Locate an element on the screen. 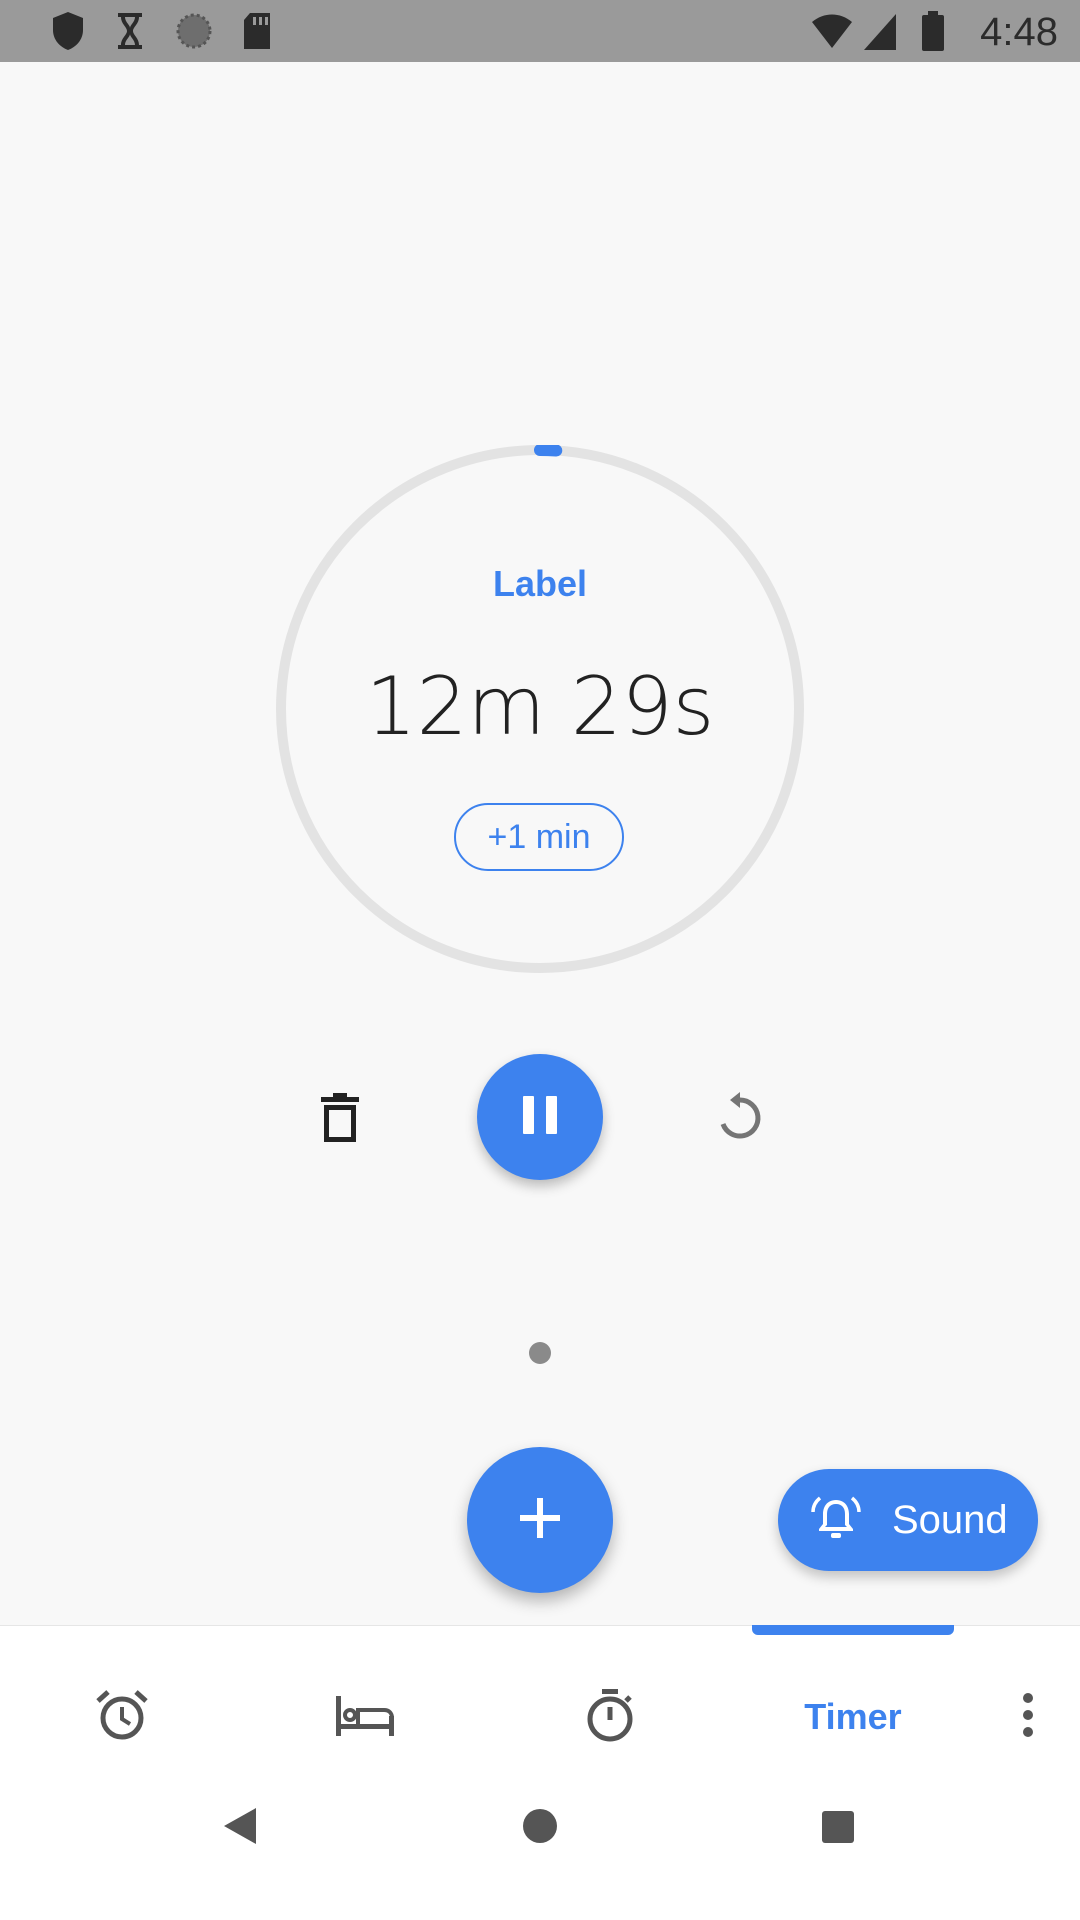 The height and width of the screenshot is (1920, 1080). delete-icon is located at coordinates (340, 1120).